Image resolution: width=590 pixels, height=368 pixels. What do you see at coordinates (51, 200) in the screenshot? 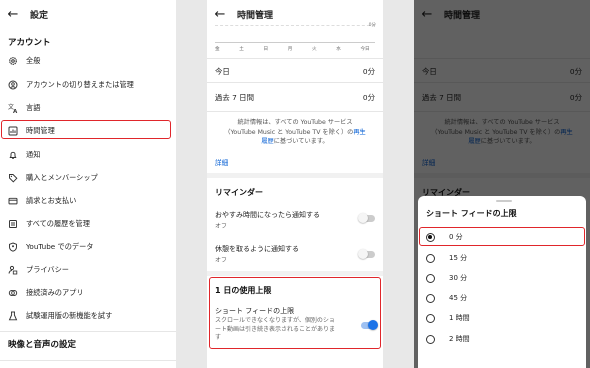
I see `settings-item-label: 請求とお支払い` at bounding box center [51, 200].